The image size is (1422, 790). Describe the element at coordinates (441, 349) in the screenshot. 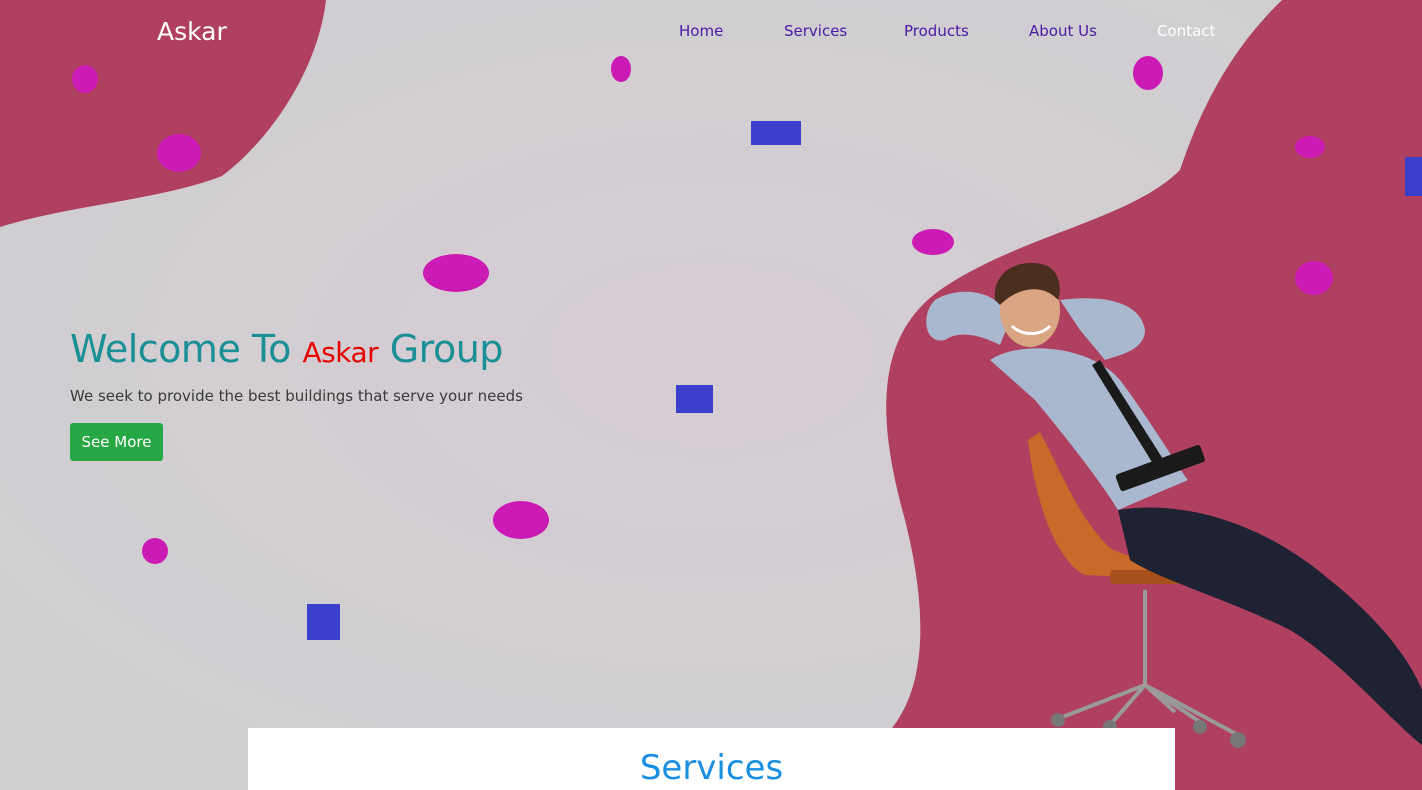

I see `hero-title-suffix: Group` at that location.